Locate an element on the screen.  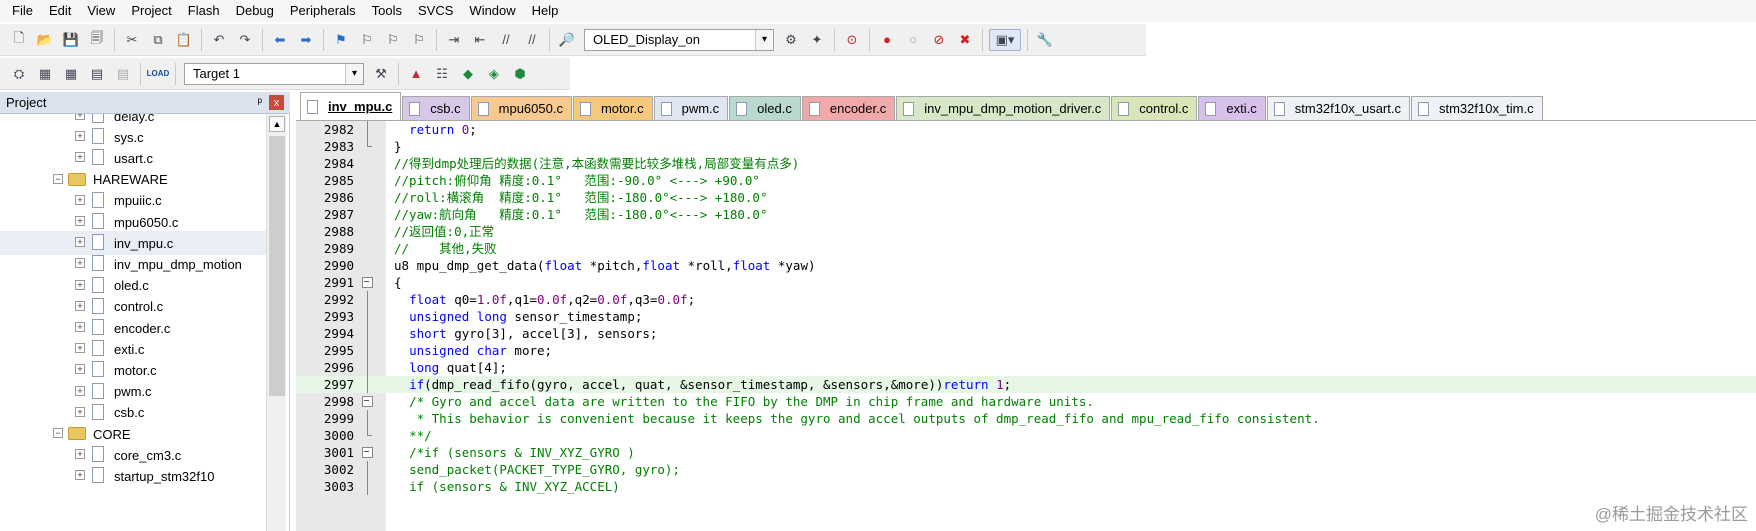
tab-oled-c: oled.c is located at coordinates (765, 108).